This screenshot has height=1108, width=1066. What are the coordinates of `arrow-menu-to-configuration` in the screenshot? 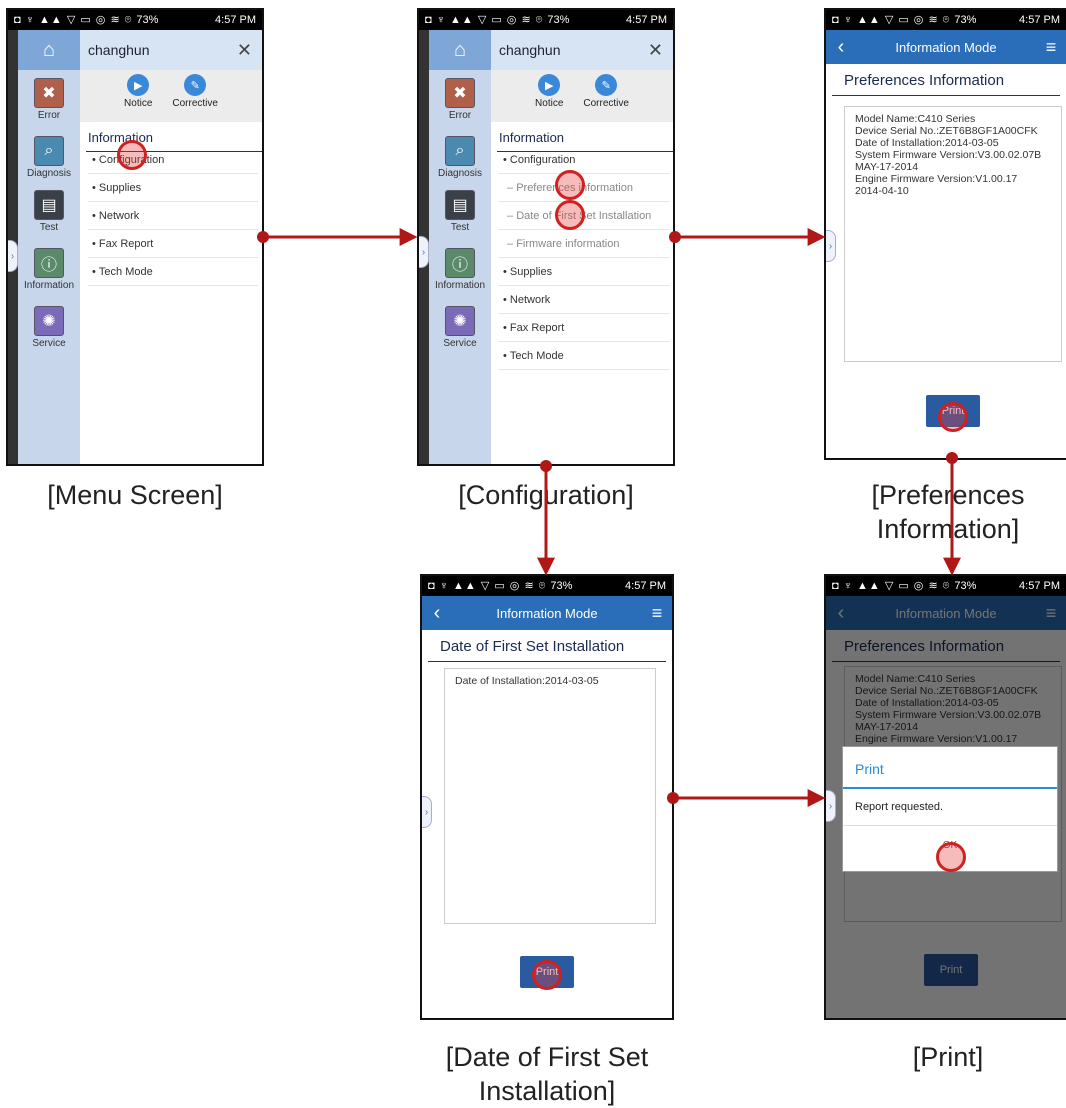 It's located at (337, 237).